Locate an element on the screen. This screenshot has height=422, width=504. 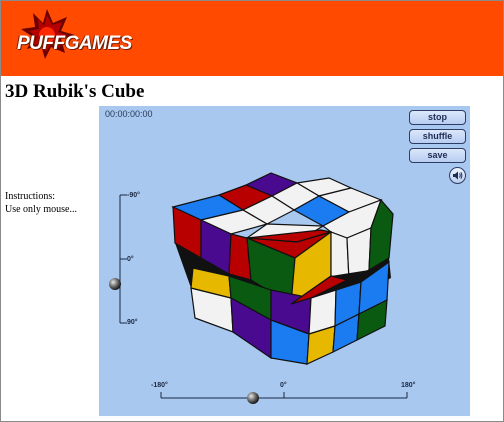
hslider-label-right: 180° is located at coordinates (408, 385).